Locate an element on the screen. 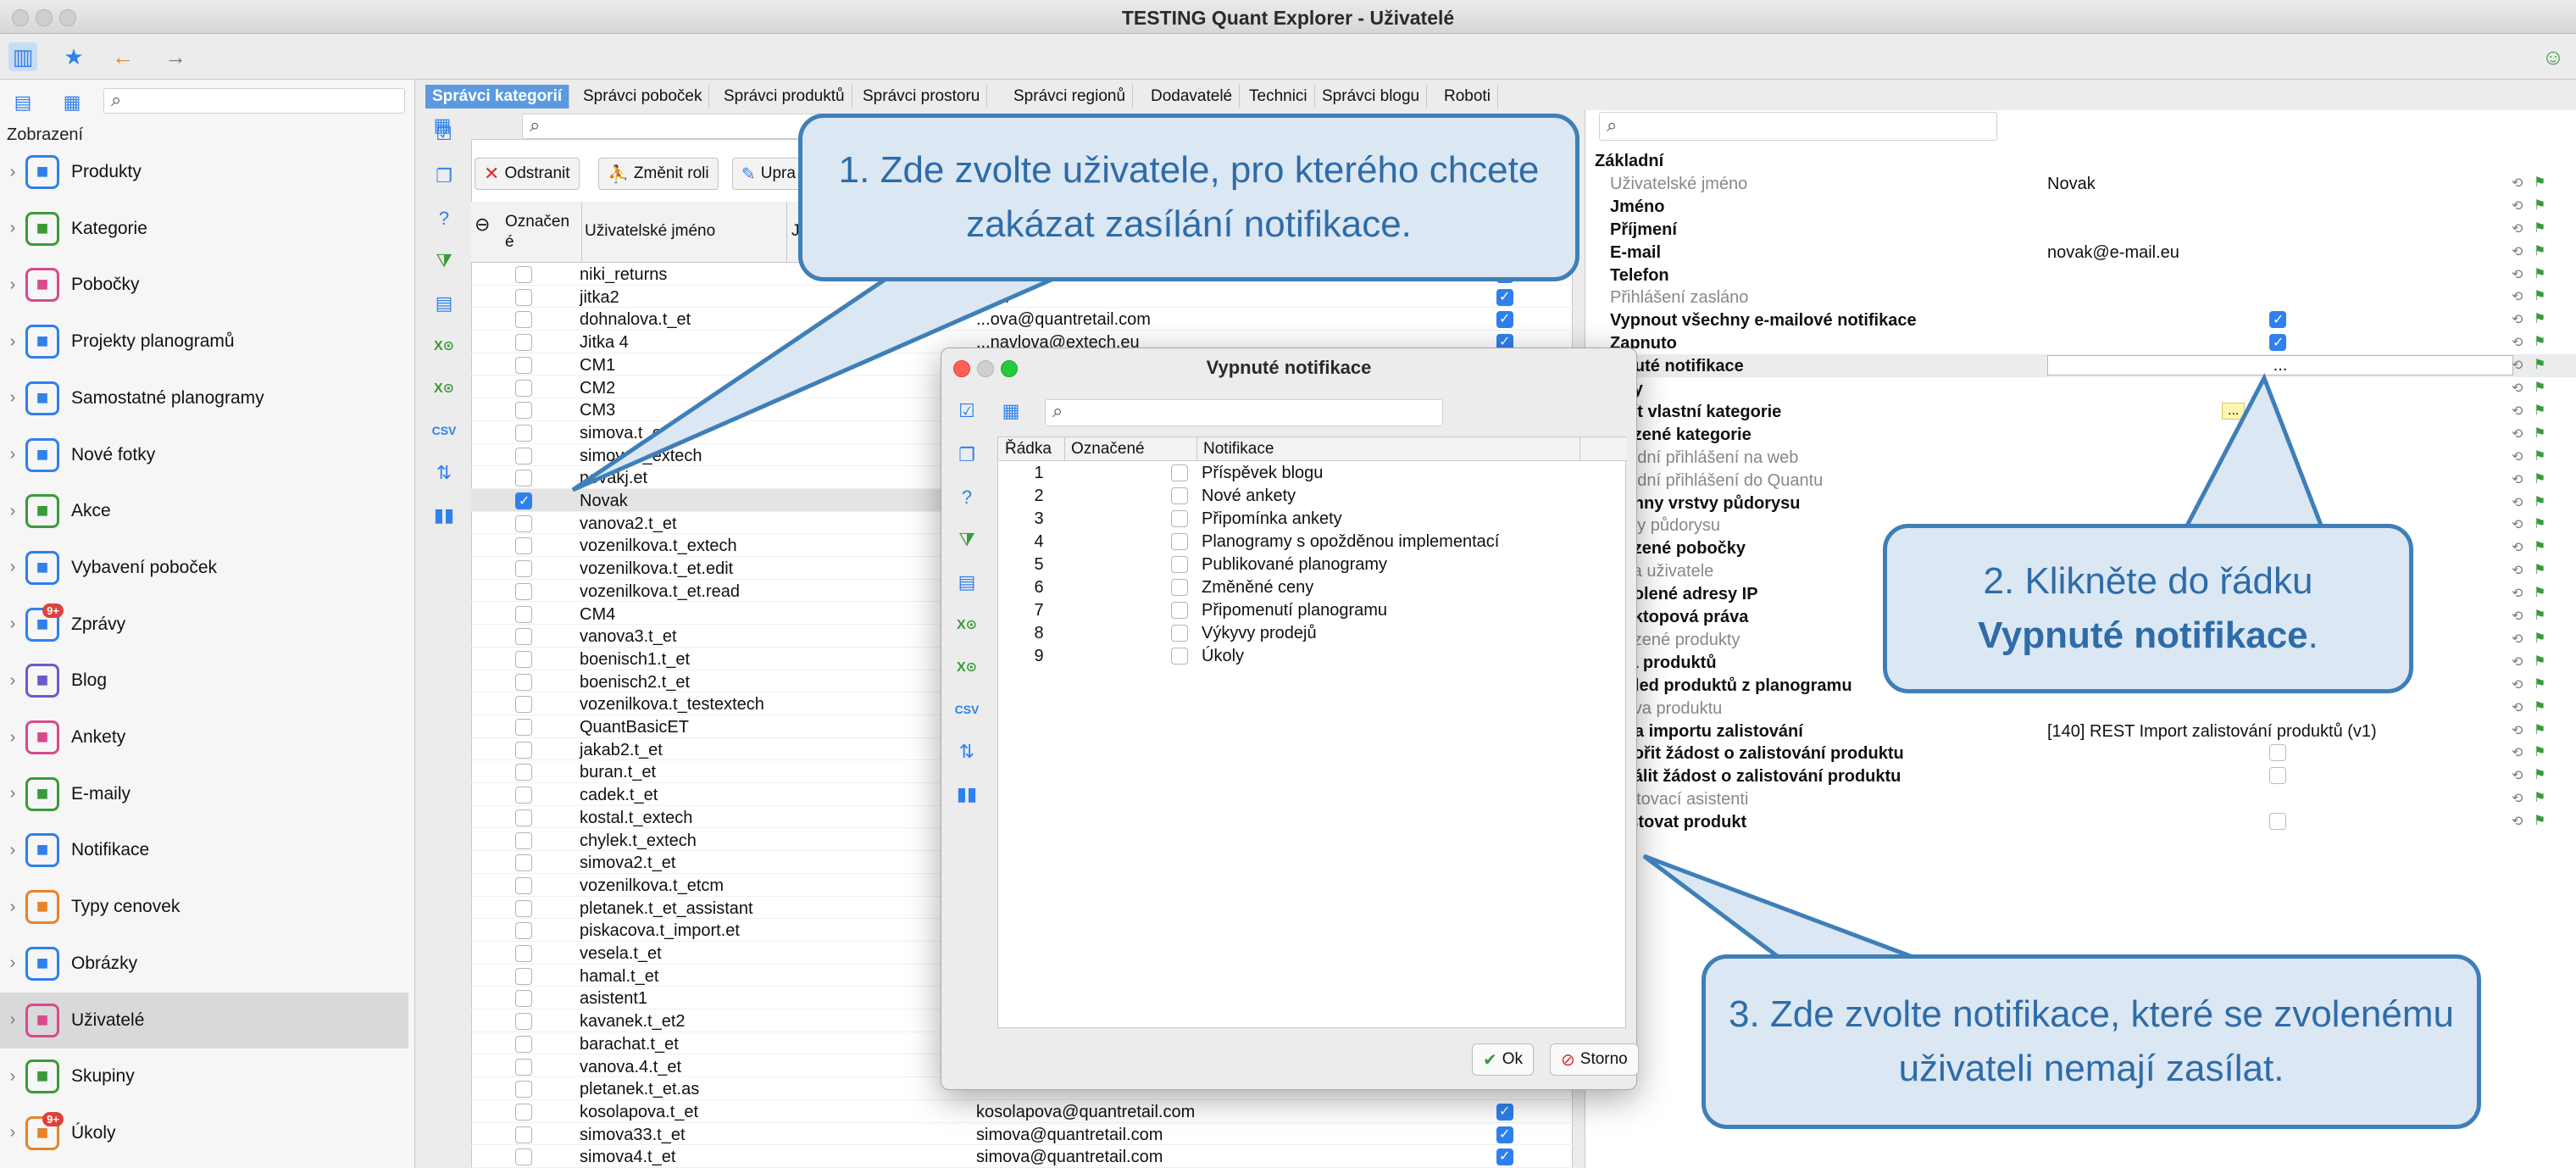 This screenshot has width=2576, height=1168. notification-row: 3 Připomínka ankety is located at coordinates (1312, 518).